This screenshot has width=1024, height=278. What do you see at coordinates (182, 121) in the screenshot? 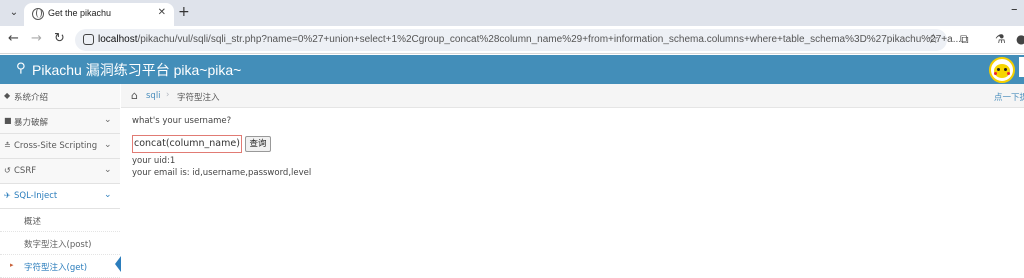
I see `username-prompt: what's your username?` at bounding box center [182, 121].